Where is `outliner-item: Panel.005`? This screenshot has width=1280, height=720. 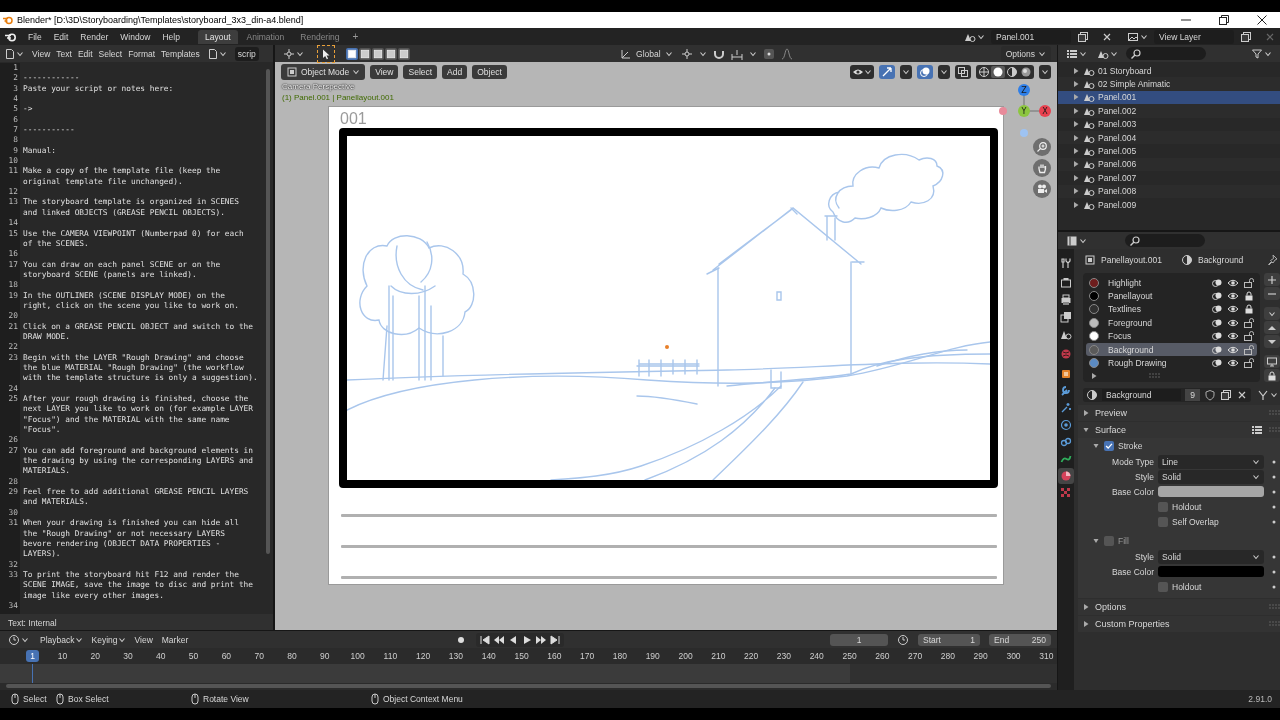
outliner-item: Panel.005 is located at coordinates (1169, 151).